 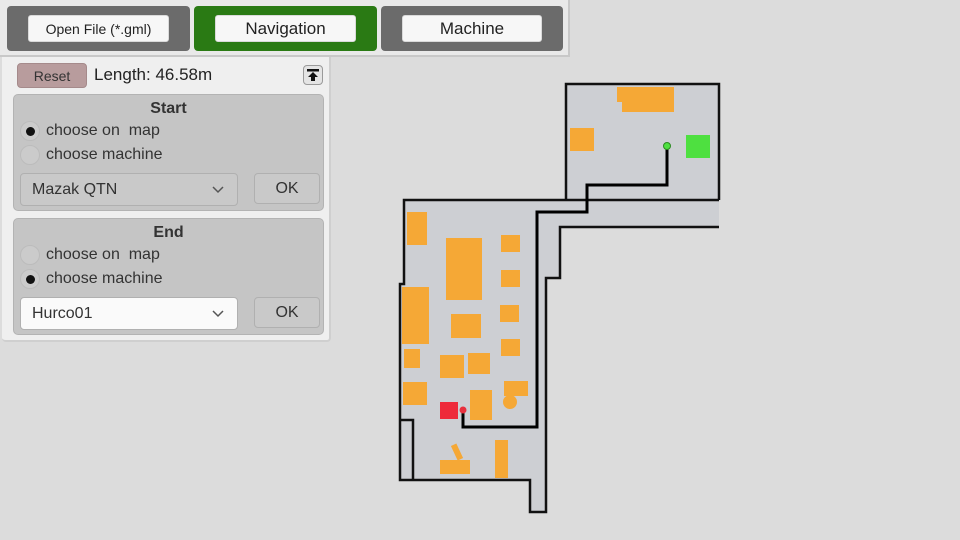 I want to click on tab-navigation: Navigation, so click(x=285, y=28).